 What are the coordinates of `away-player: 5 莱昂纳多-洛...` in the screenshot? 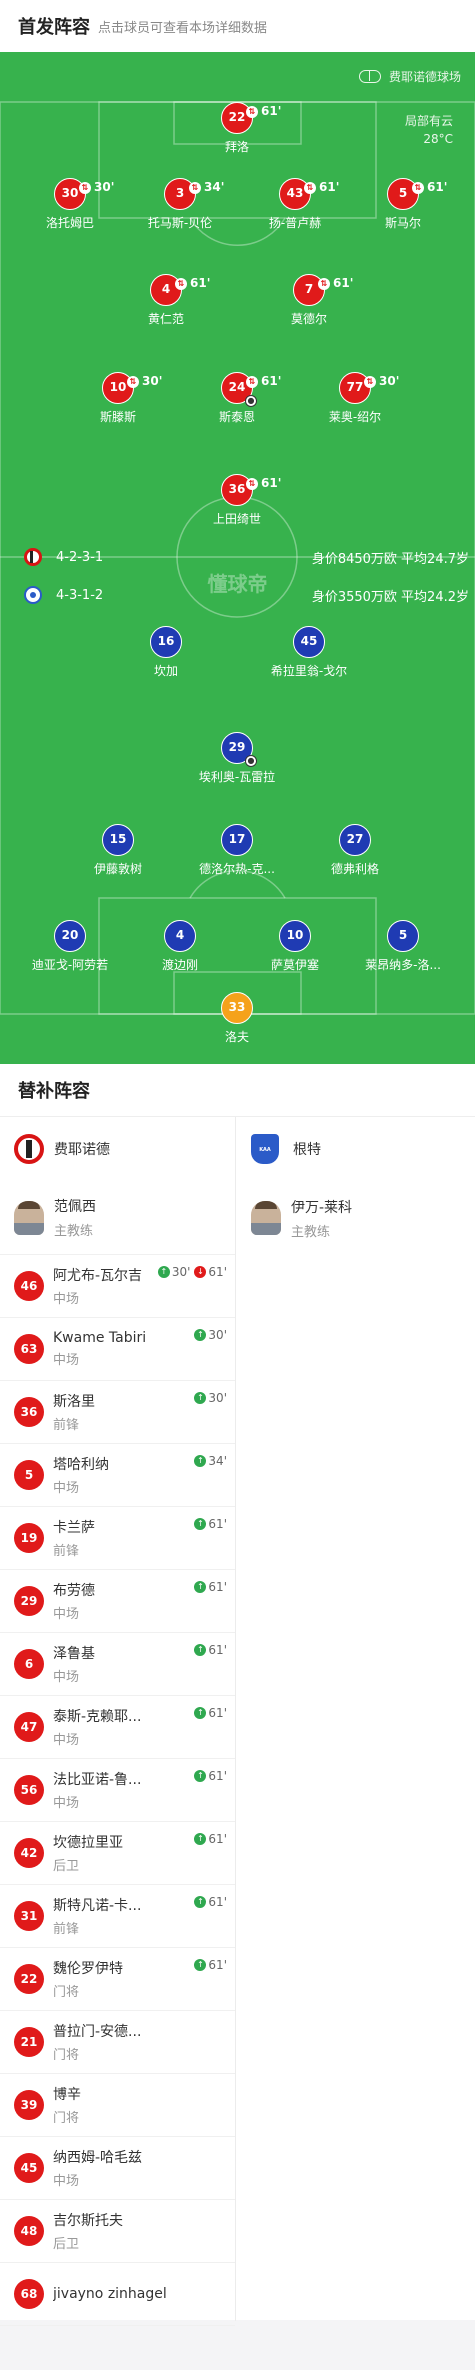 It's located at (403, 946).